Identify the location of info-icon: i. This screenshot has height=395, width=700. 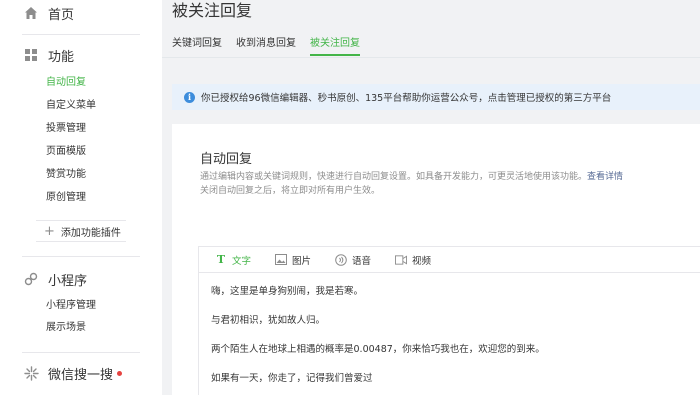
(189, 97).